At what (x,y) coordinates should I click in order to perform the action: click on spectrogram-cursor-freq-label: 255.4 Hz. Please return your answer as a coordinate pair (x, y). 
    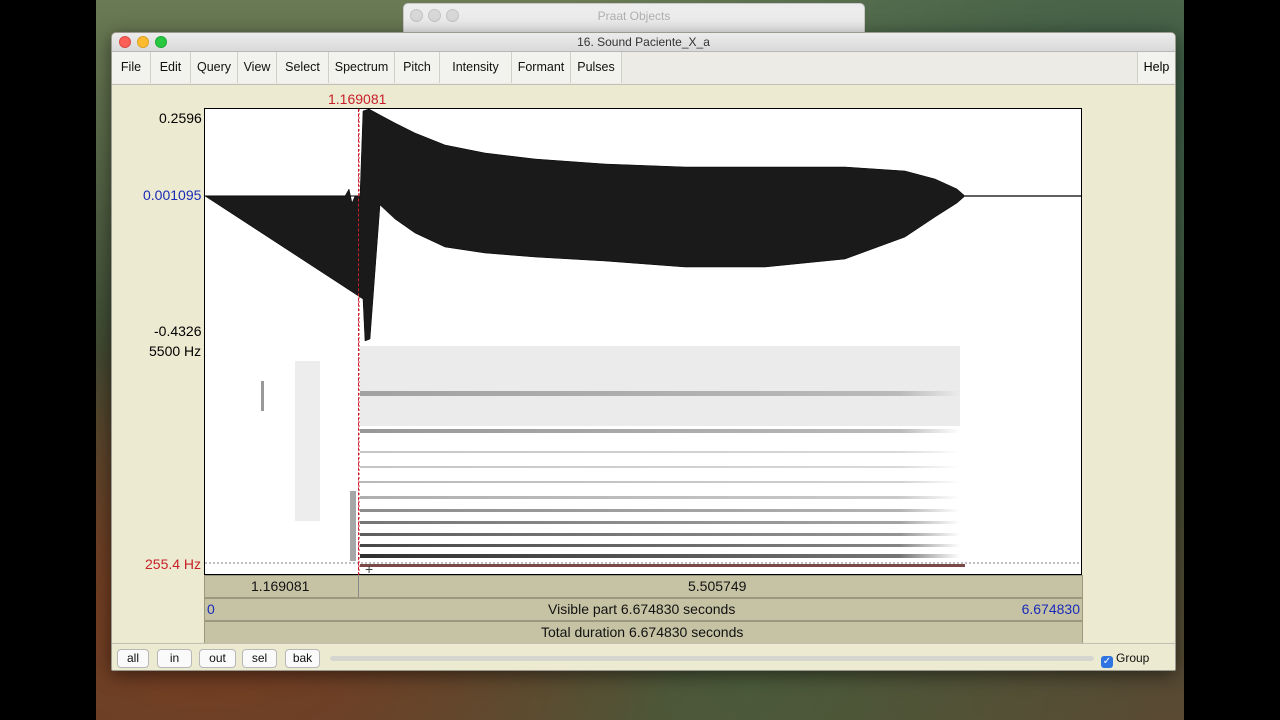
    Looking at the image, I should click on (173, 564).